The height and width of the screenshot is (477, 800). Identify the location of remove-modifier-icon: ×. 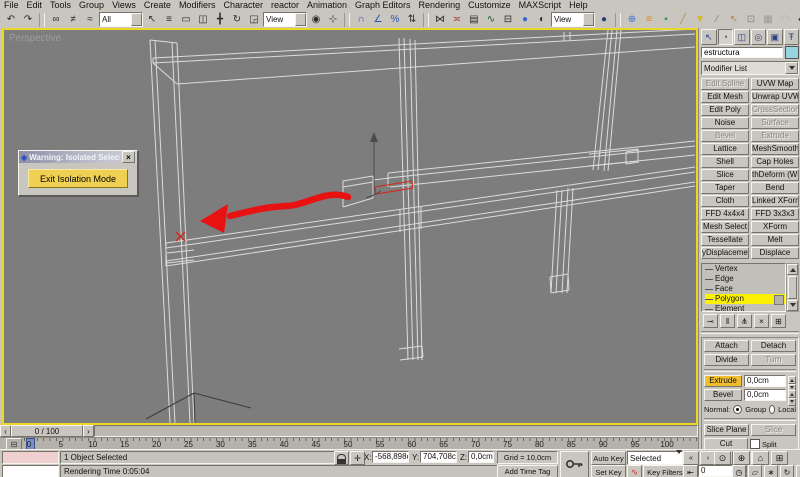
(761, 321).